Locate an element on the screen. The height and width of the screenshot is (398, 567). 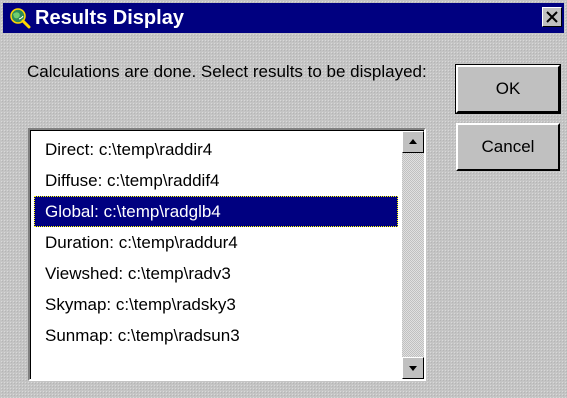
globe-magnifier-icon is located at coordinates (20, 18).